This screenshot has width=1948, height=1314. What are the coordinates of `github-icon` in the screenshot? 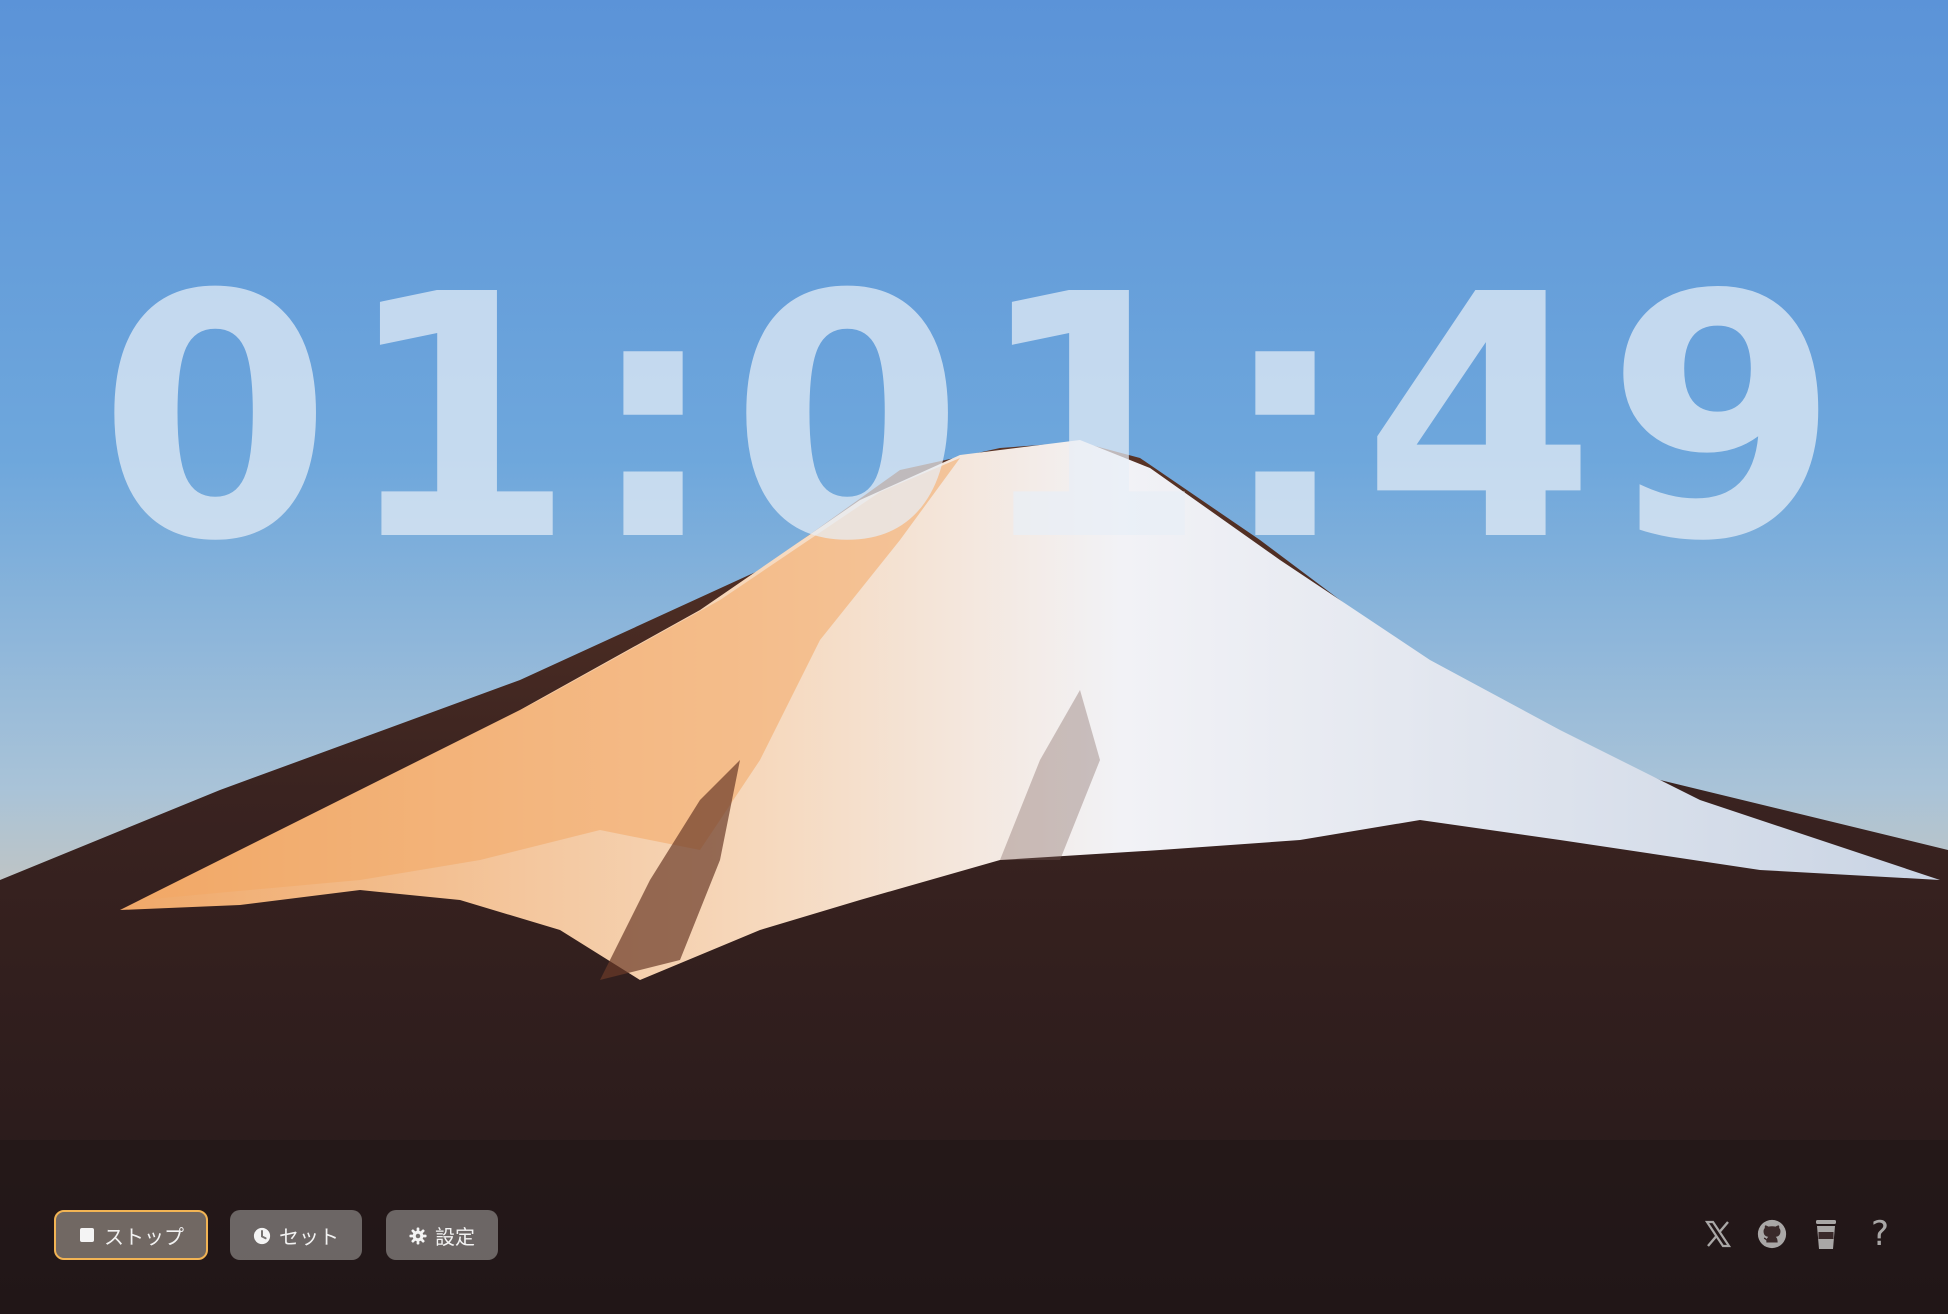 It's located at (1772, 1234).